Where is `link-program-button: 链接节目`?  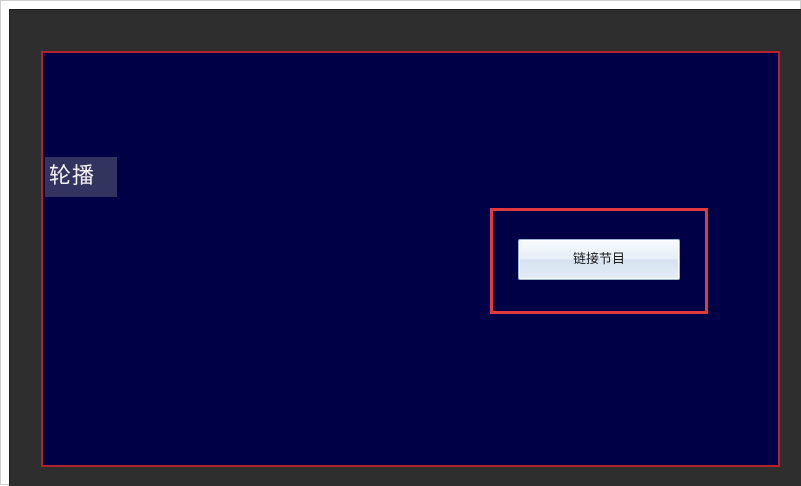
link-program-button: 链接节目 is located at coordinates (599, 259).